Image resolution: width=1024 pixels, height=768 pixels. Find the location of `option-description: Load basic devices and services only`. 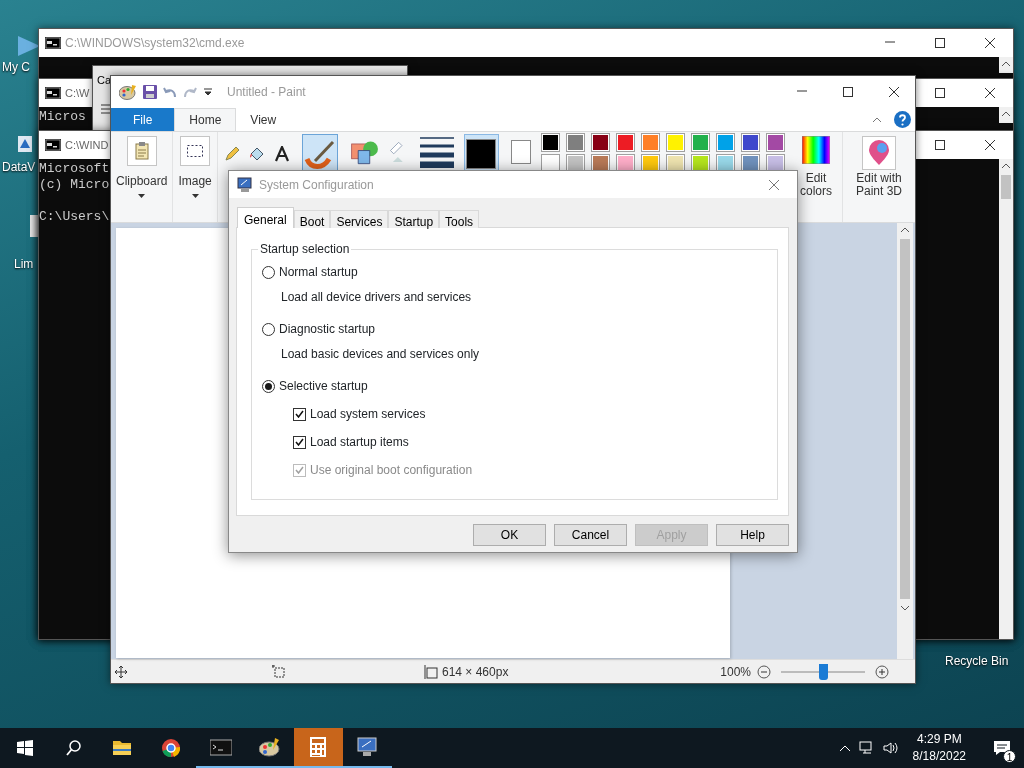

option-description: Load basic devices and services only is located at coordinates (381, 354).